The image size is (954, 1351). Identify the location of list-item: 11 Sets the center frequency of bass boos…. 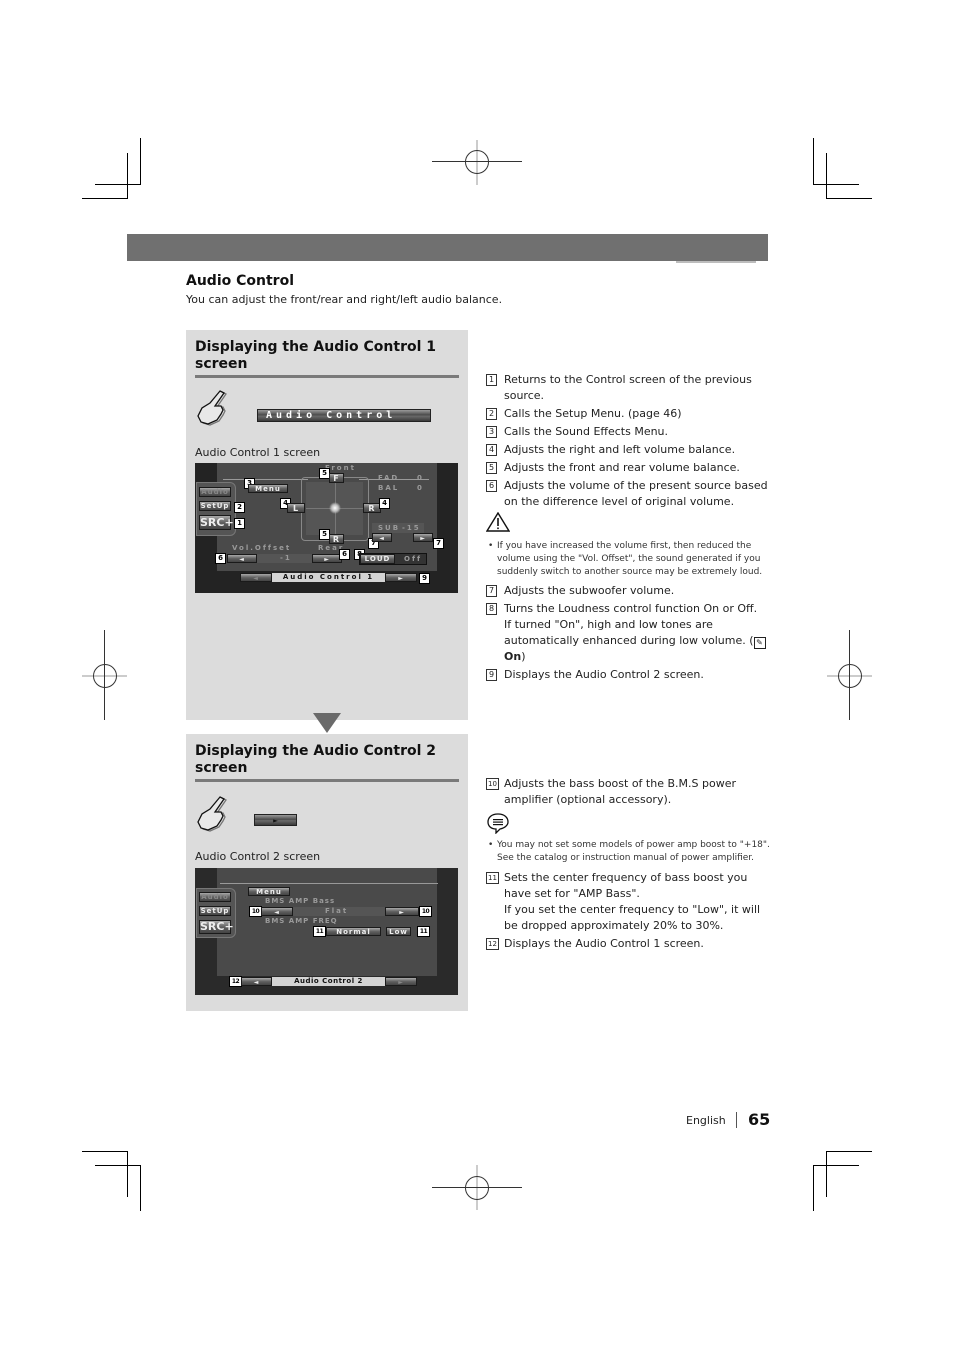
(628, 902).